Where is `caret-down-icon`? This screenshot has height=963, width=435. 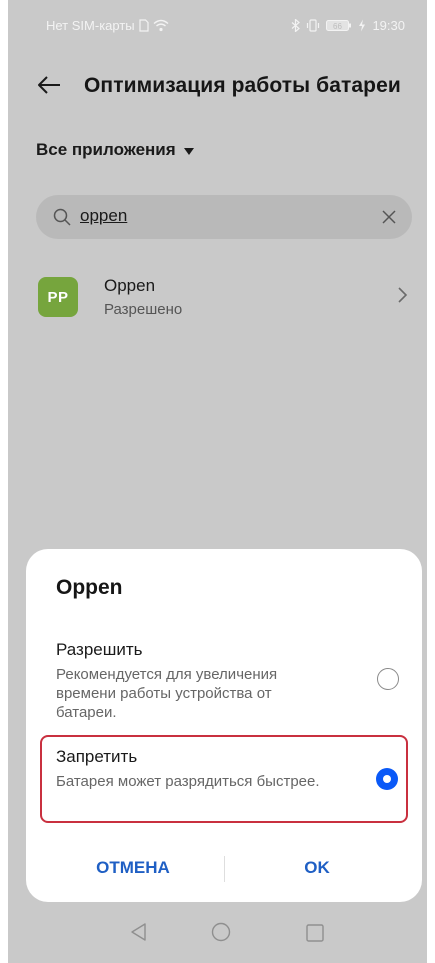 caret-down-icon is located at coordinates (188, 151).